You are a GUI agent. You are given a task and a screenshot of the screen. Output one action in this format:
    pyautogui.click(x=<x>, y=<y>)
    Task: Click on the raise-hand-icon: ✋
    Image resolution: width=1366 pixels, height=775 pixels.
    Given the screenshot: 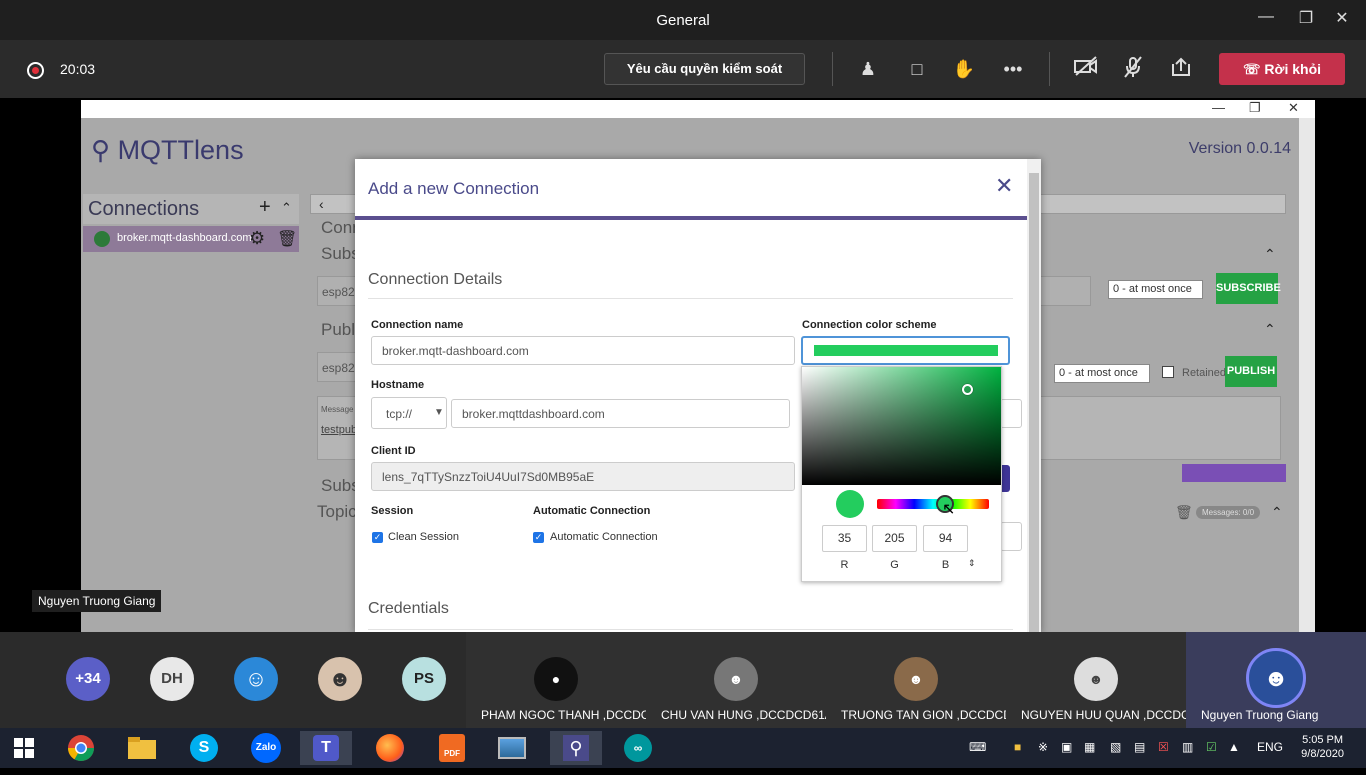 What is the action you would take?
    pyautogui.click(x=964, y=69)
    